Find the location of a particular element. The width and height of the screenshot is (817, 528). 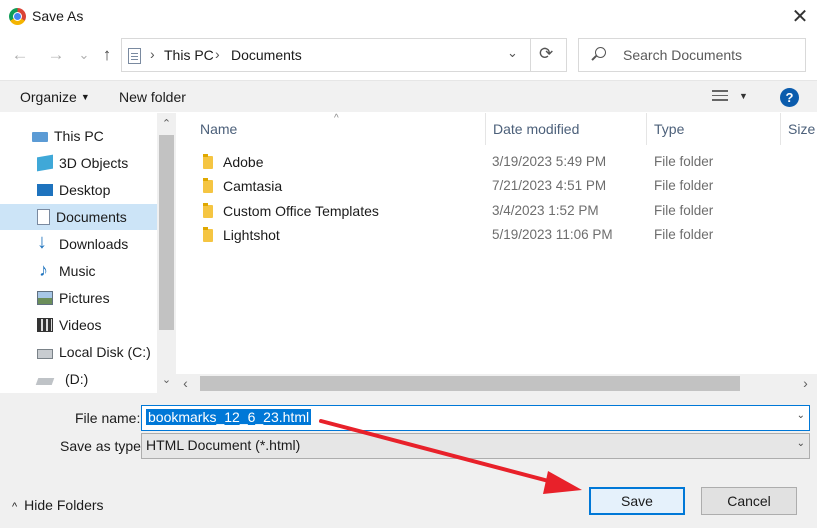

back-button: ← is located at coordinates (20, 55).